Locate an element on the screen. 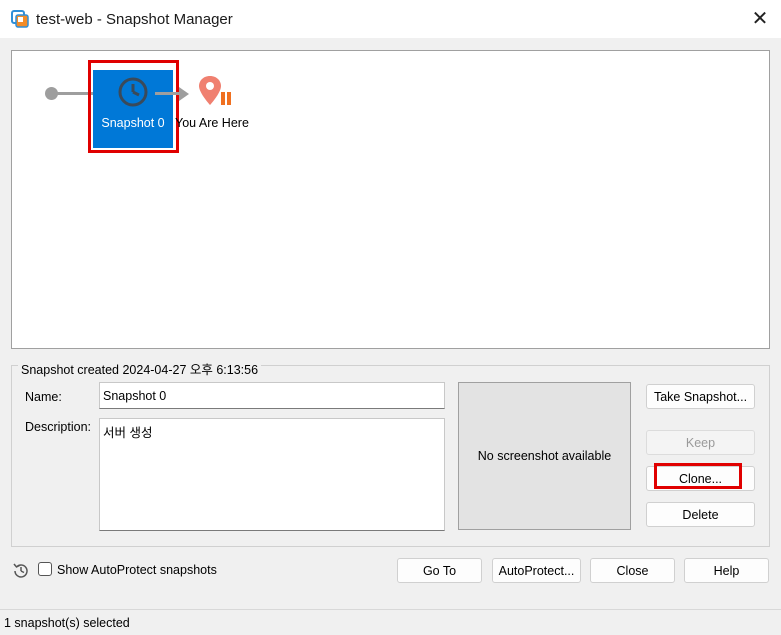 Image resolution: width=781 pixels, height=635 pixels. status-text: 1 snapshot(s) selected is located at coordinates (67, 623).